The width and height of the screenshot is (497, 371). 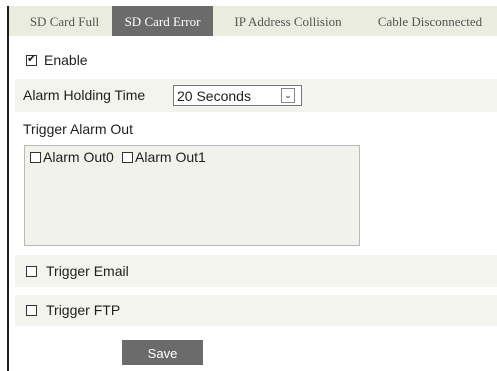 What do you see at coordinates (35, 157) in the screenshot?
I see `alarm-out0-checkbox` at bounding box center [35, 157].